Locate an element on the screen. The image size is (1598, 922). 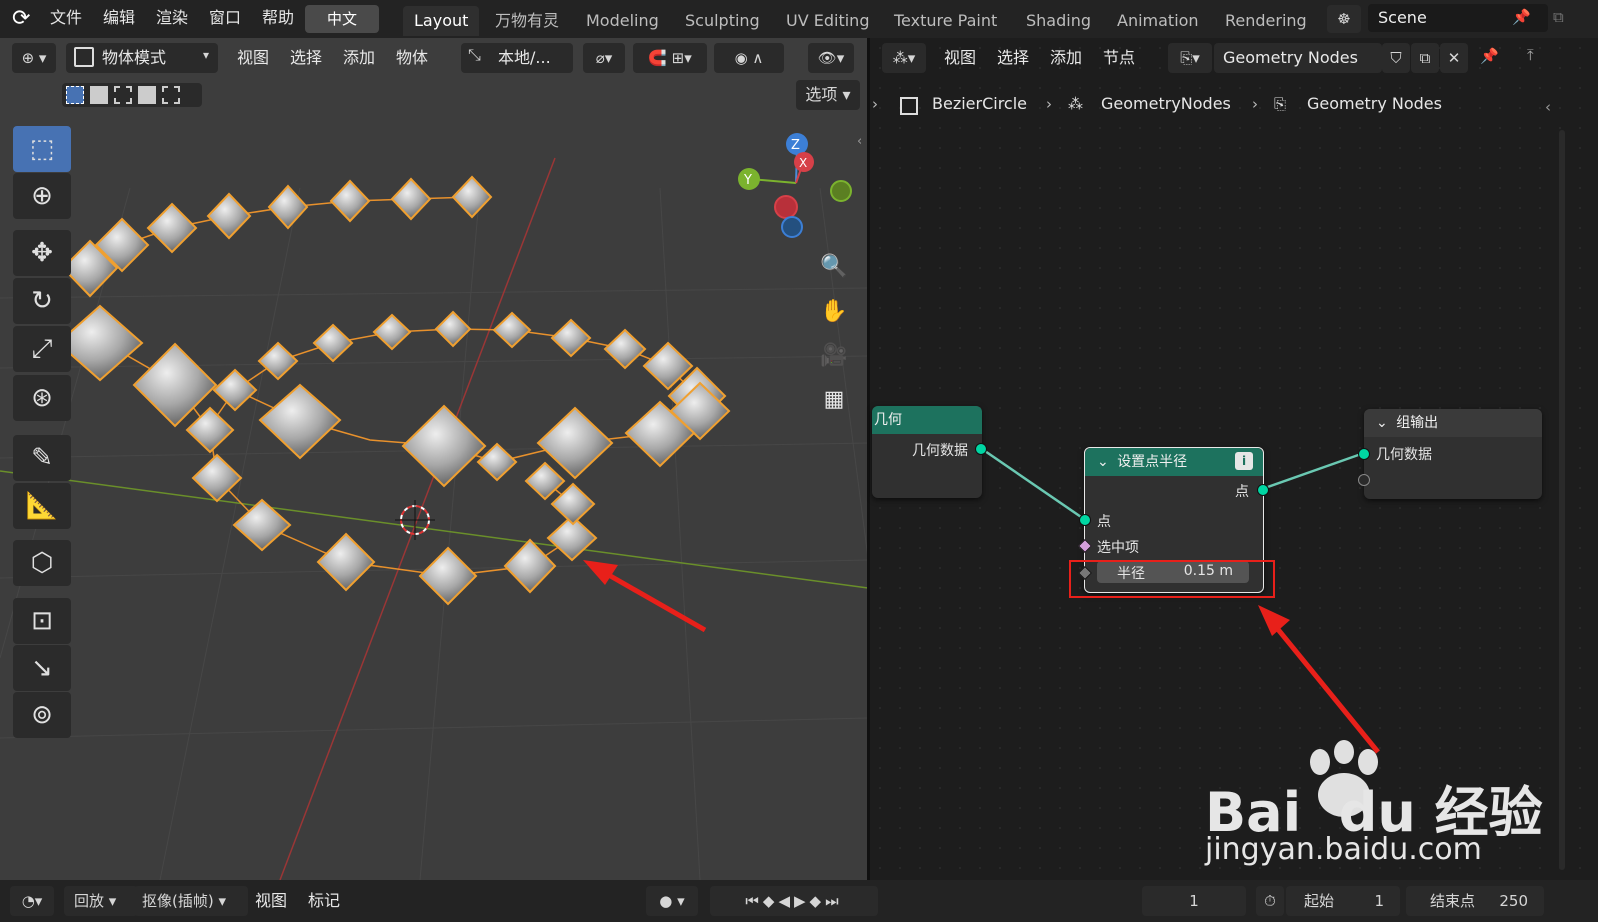
node-menu-node: 节点 is located at coordinates (1119, 58).